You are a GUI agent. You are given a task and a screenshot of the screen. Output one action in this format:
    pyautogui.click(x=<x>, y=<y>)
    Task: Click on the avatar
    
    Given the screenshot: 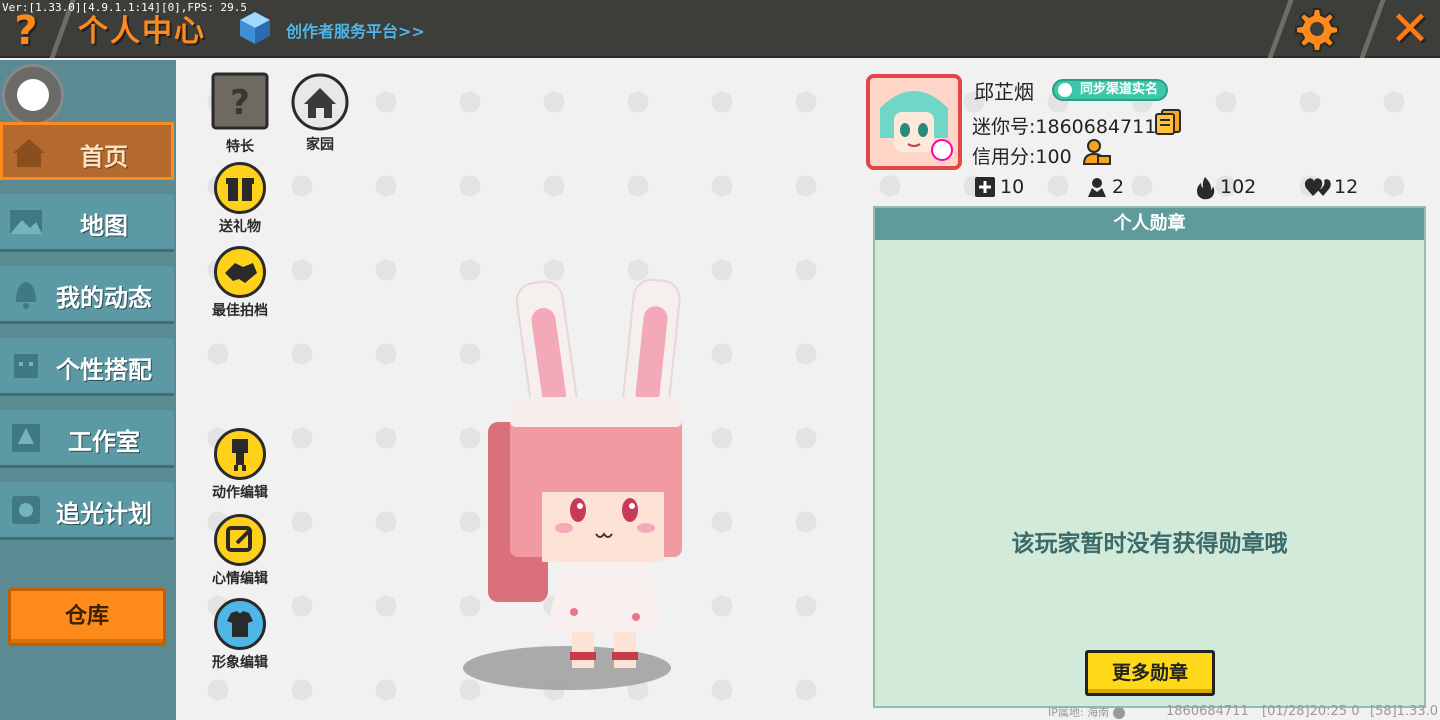 What is the action you would take?
    pyautogui.click(x=914, y=122)
    